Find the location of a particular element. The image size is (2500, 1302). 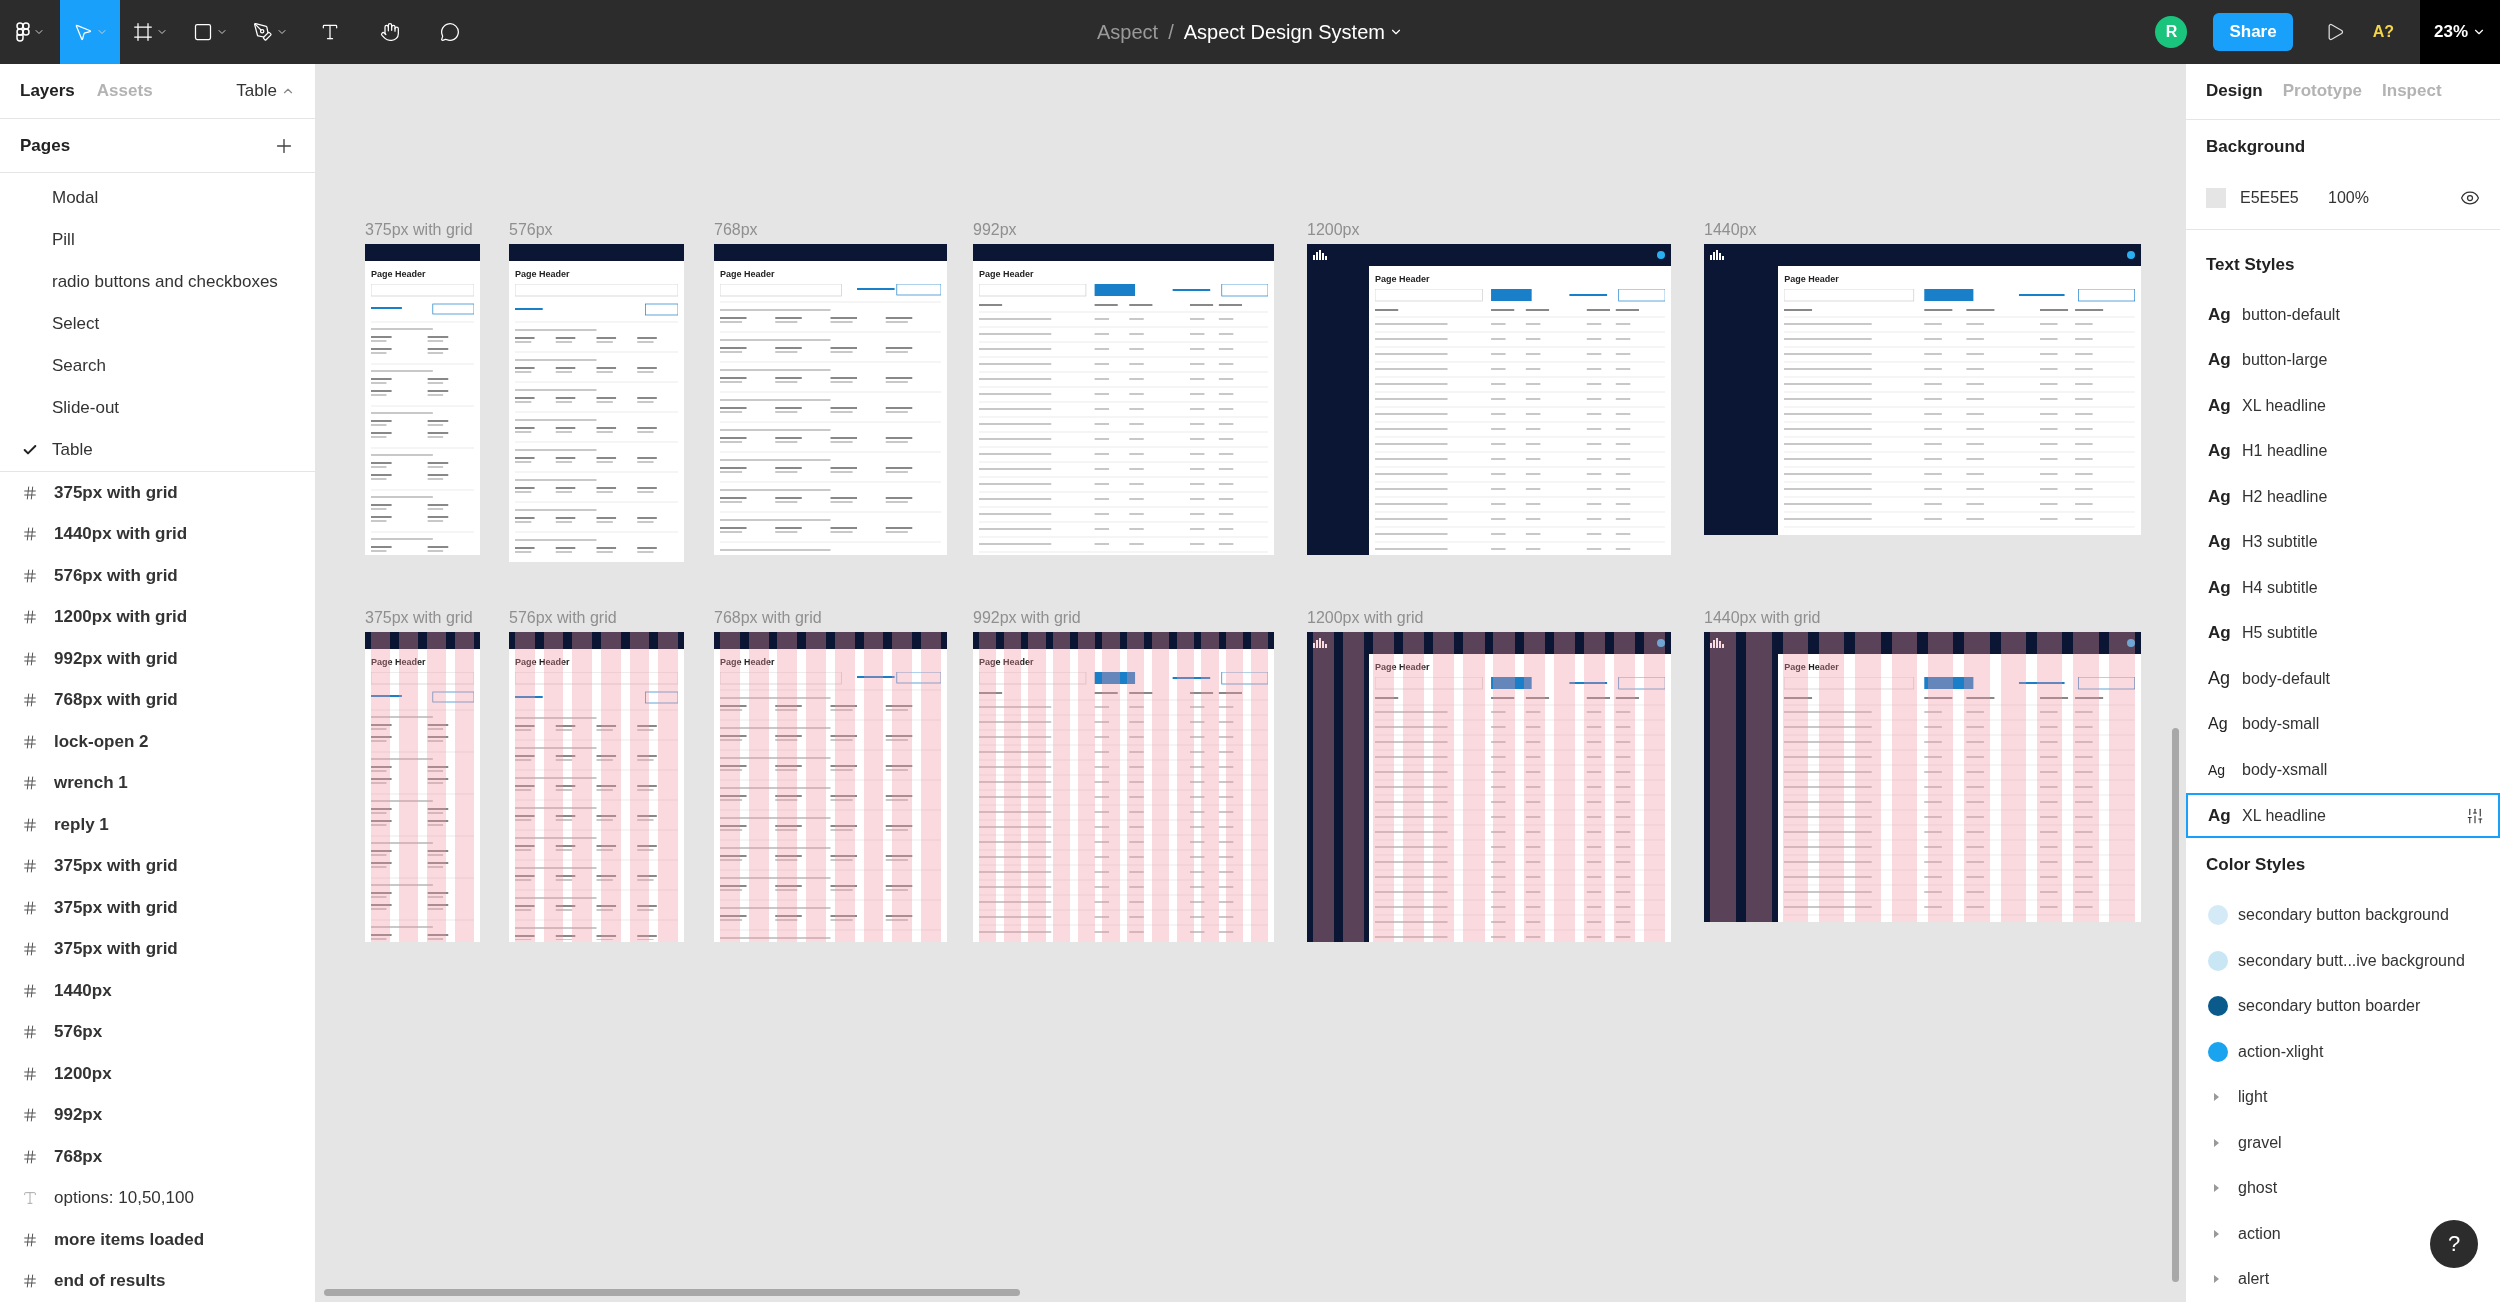

file-name: Aspect Design System is located at coordinates (1284, 32).